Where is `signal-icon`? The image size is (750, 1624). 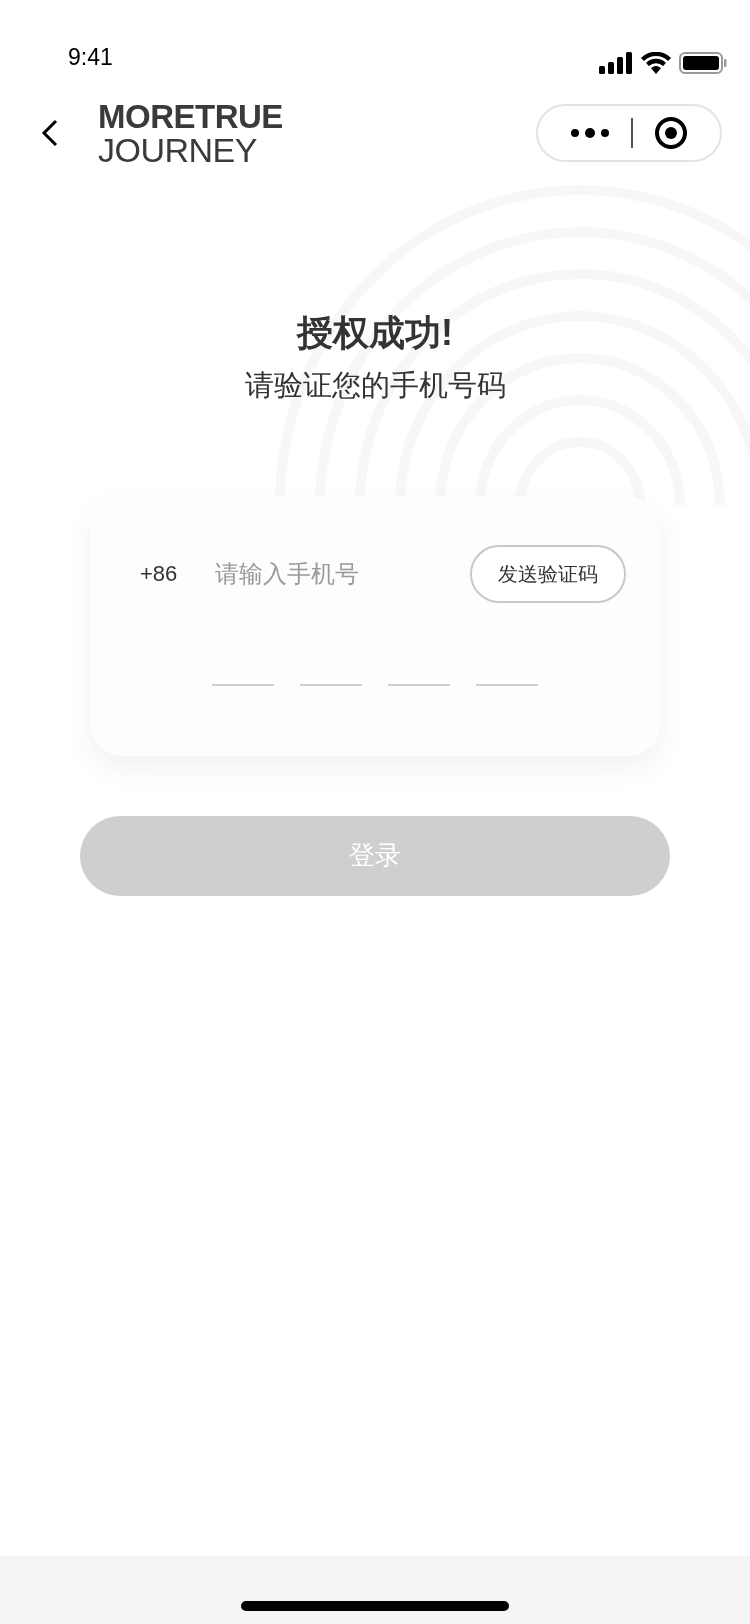
signal-icon is located at coordinates (616, 63).